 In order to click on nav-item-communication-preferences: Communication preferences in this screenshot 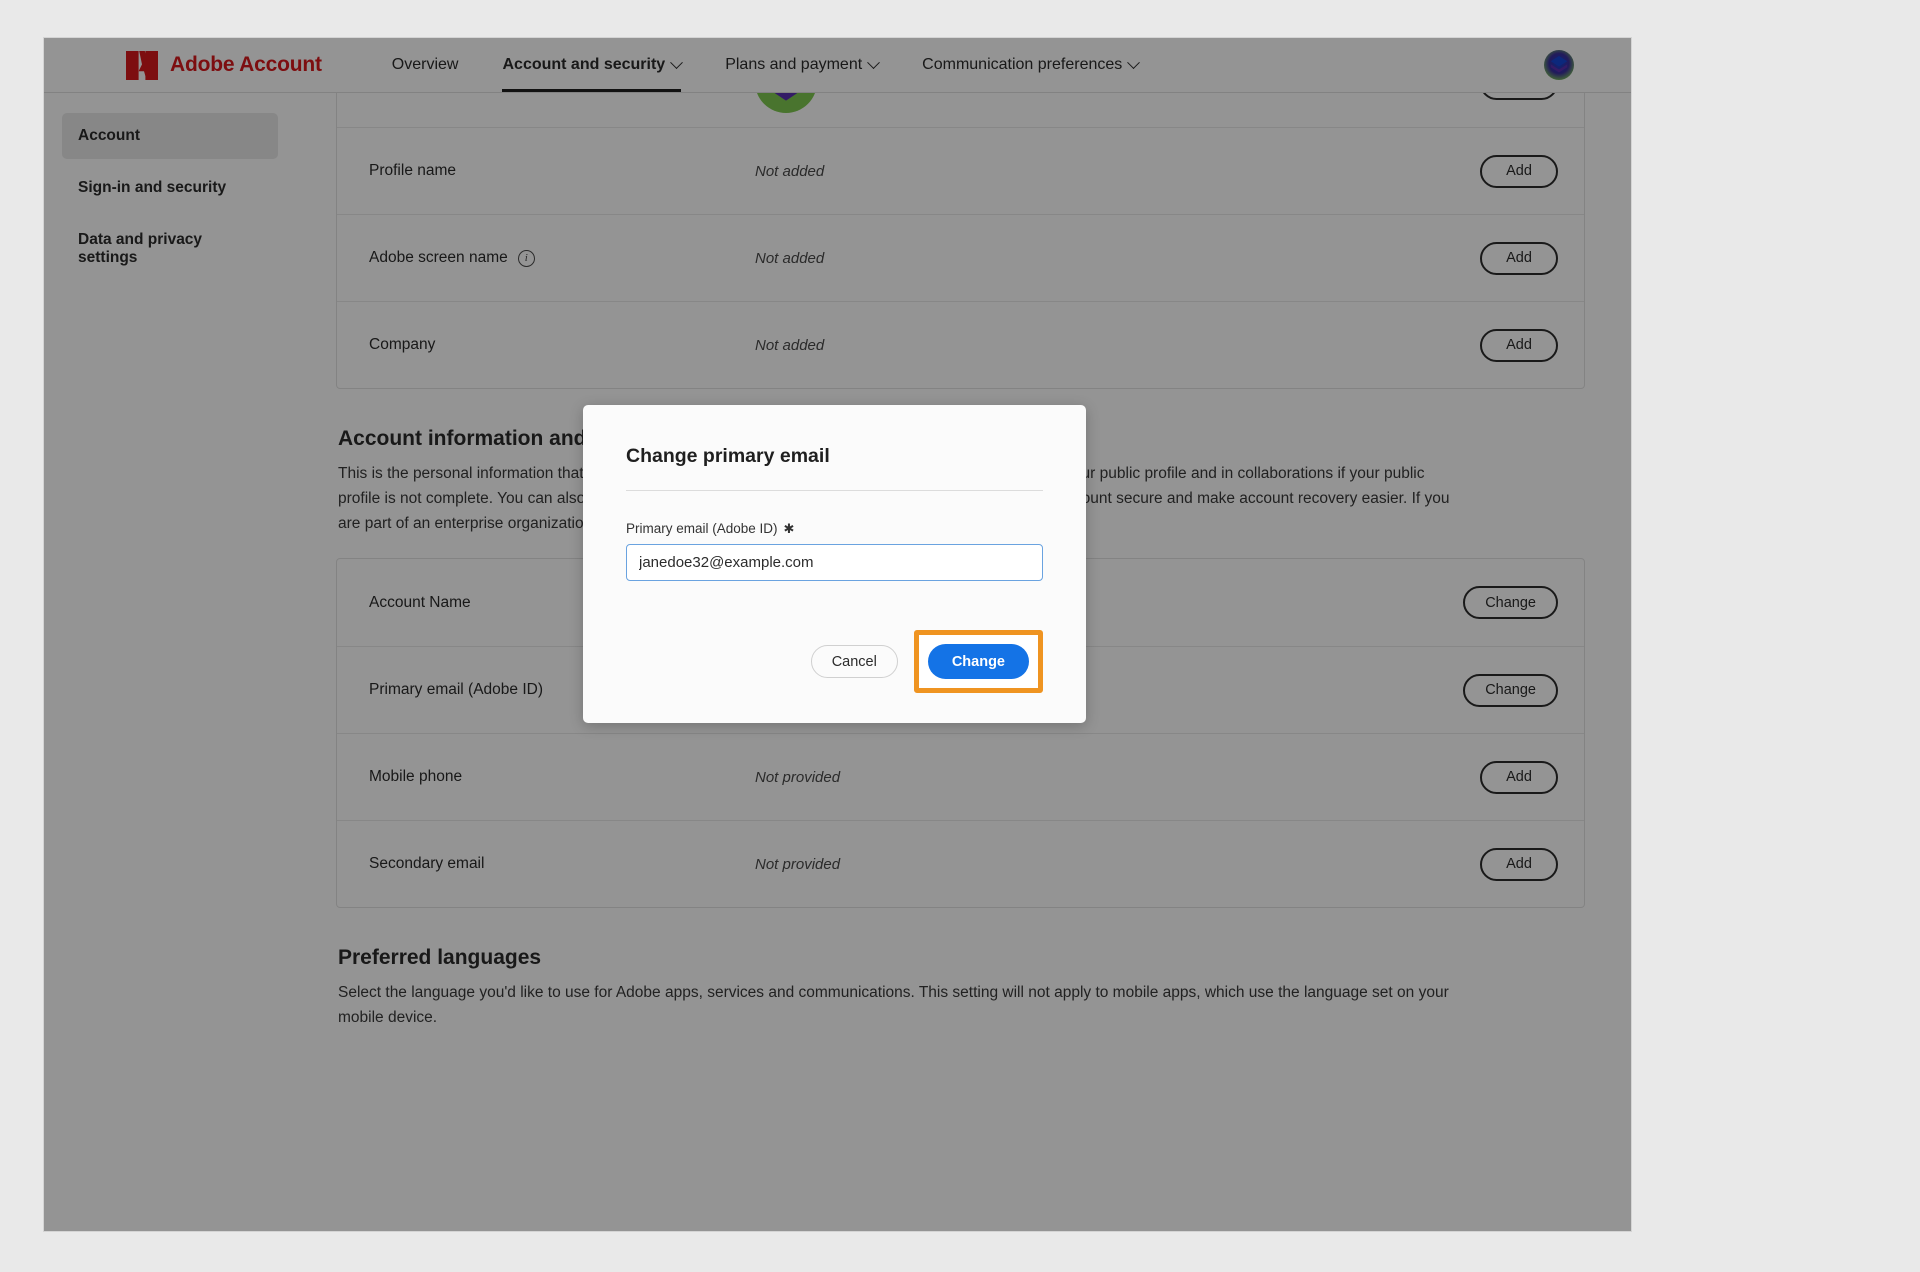, I will do `click(1030, 65)`.